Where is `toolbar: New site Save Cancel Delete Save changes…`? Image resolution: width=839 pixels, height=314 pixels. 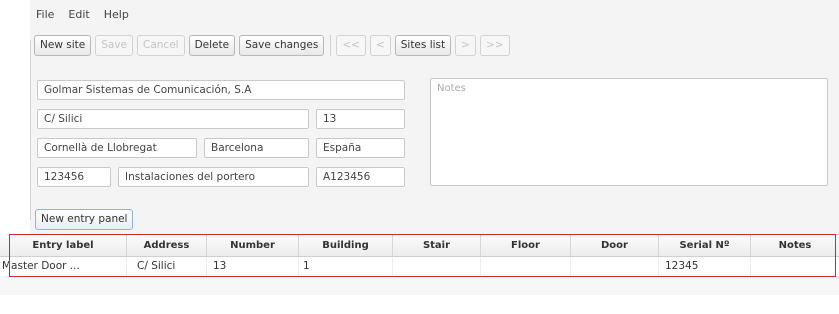 toolbar: New site Save Cancel Delete Save changes… is located at coordinates (274, 45).